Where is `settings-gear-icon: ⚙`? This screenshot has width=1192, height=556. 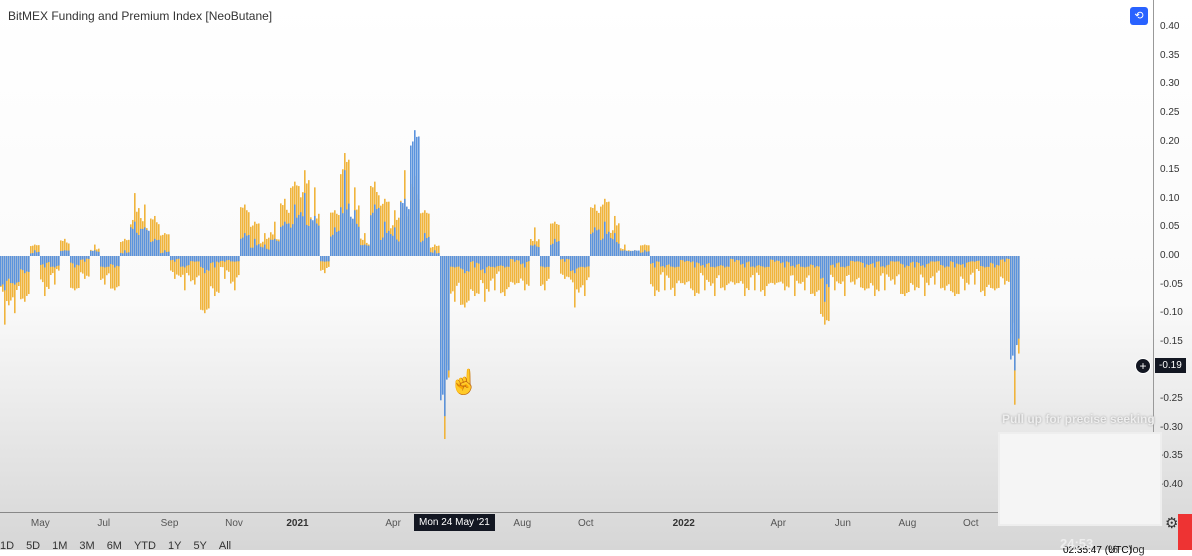 settings-gear-icon: ⚙ is located at coordinates (1171, 523).